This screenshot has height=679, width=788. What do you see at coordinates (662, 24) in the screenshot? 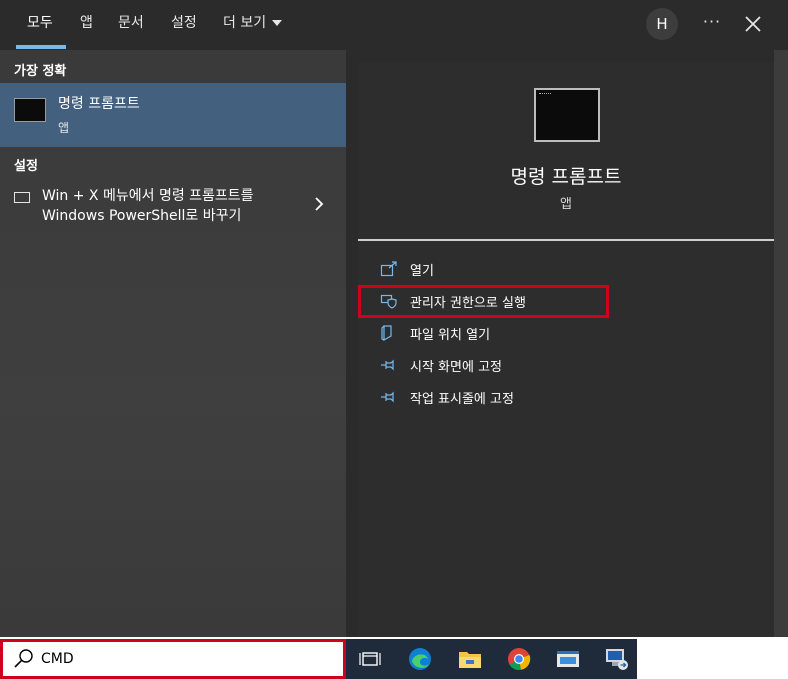
I see `avatar: H` at bounding box center [662, 24].